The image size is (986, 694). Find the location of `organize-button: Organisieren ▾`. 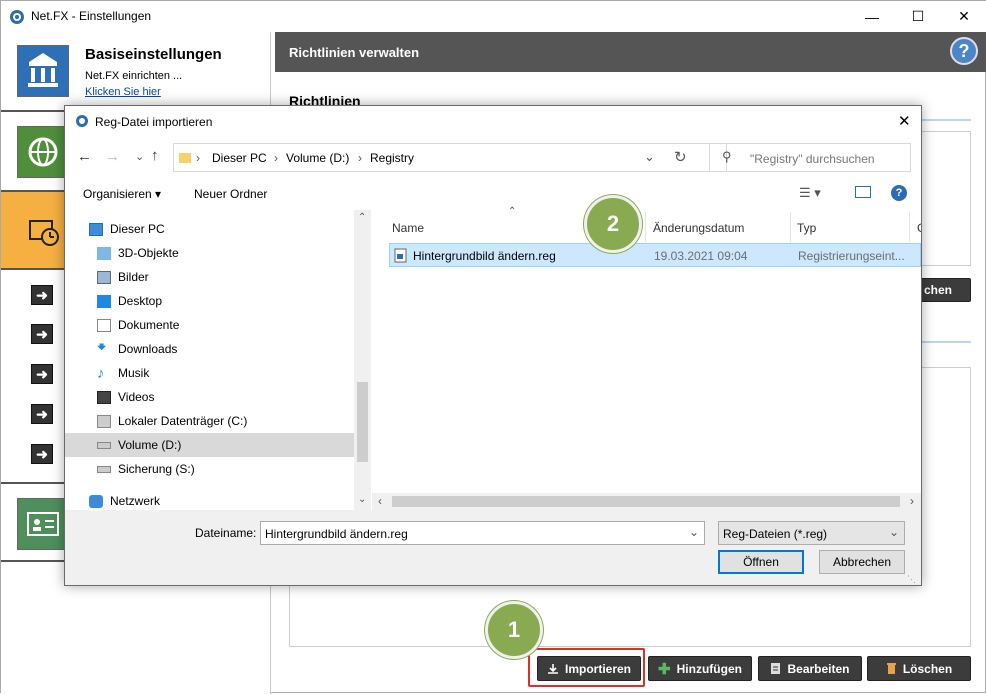

organize-button: Organisieren ▾ is located at coordinates (122, 194).